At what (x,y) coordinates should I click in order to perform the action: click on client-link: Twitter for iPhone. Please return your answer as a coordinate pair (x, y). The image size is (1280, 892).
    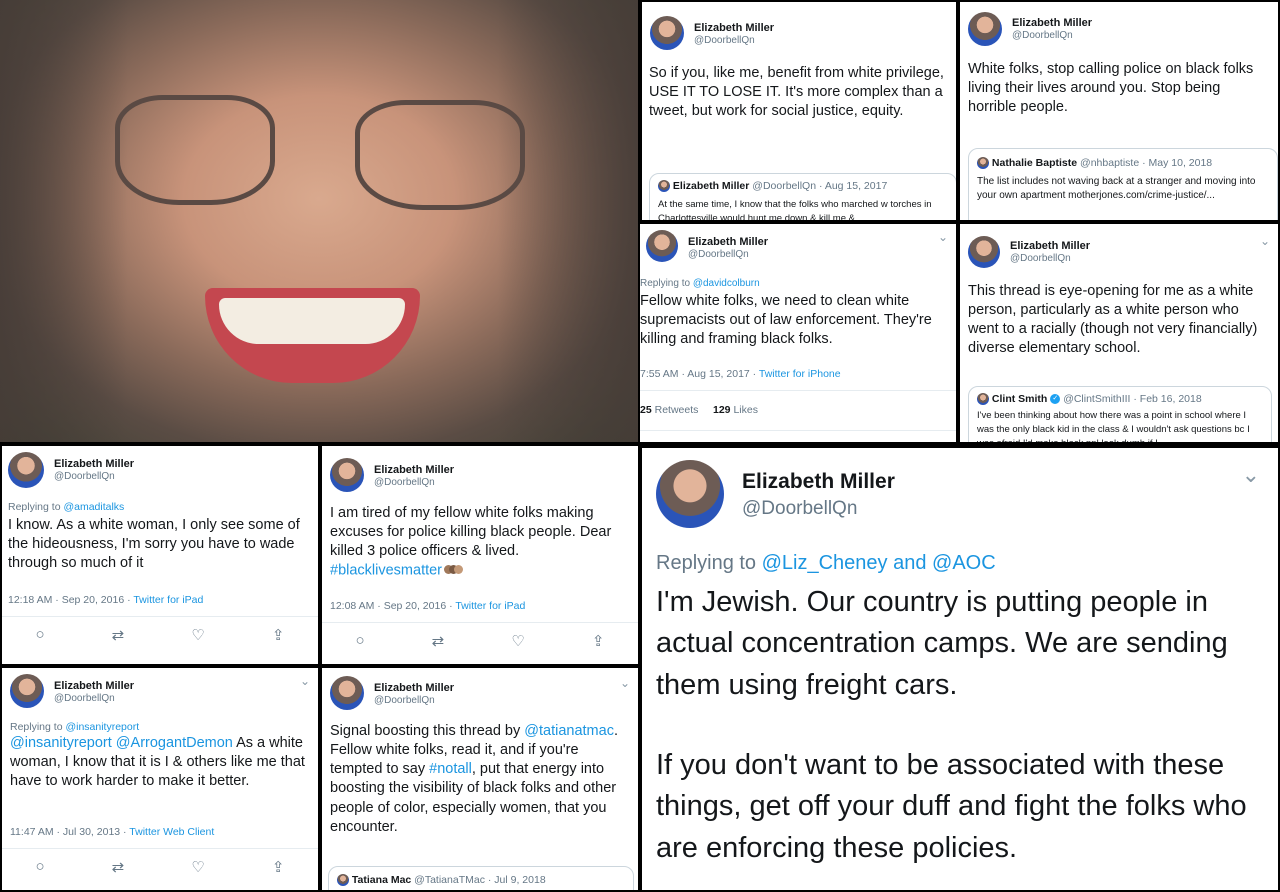
    Looking at the image, I should click on (800, 374).